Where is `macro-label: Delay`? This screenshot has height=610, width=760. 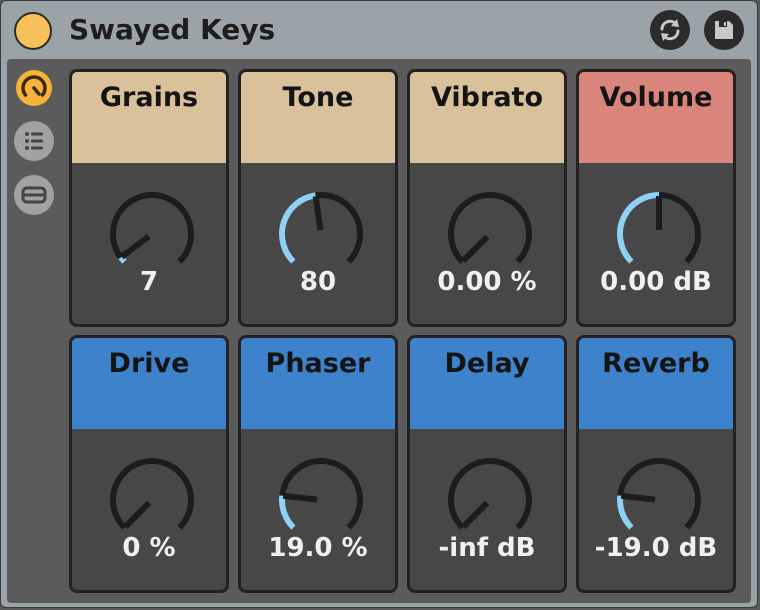 macro-label: Delay is located at coordinates (487, 383).